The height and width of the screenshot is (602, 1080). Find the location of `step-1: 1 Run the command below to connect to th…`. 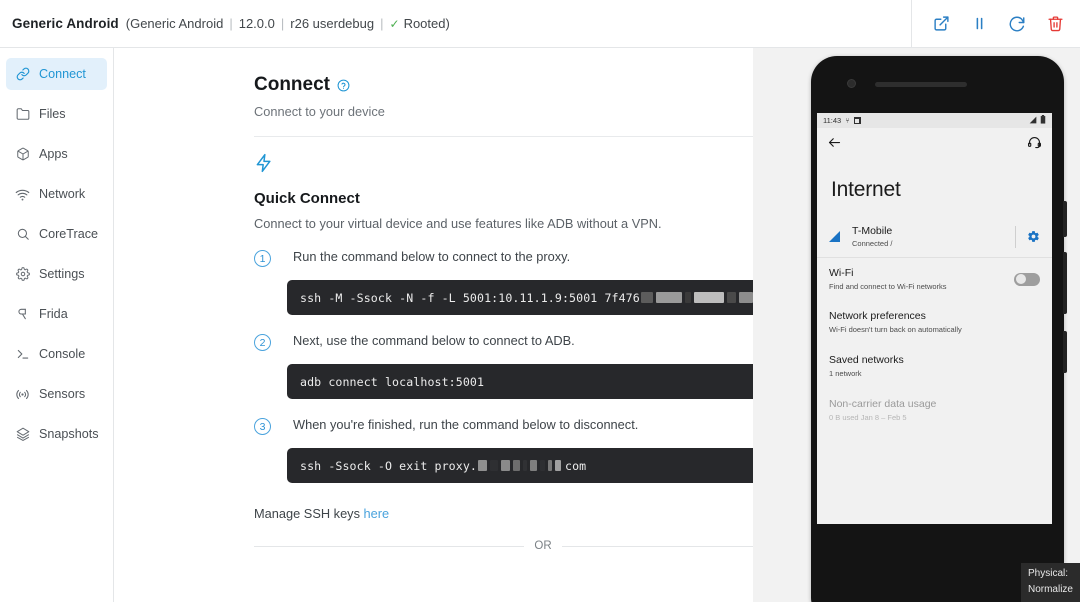

step-1: 1 Run the command below to connect to th… is located at coordinates (503, 282).